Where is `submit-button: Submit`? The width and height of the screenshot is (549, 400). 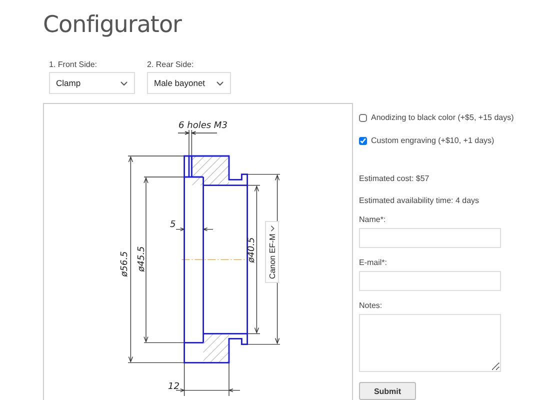 submit-button: Submit is located at coordinates (387, 391).